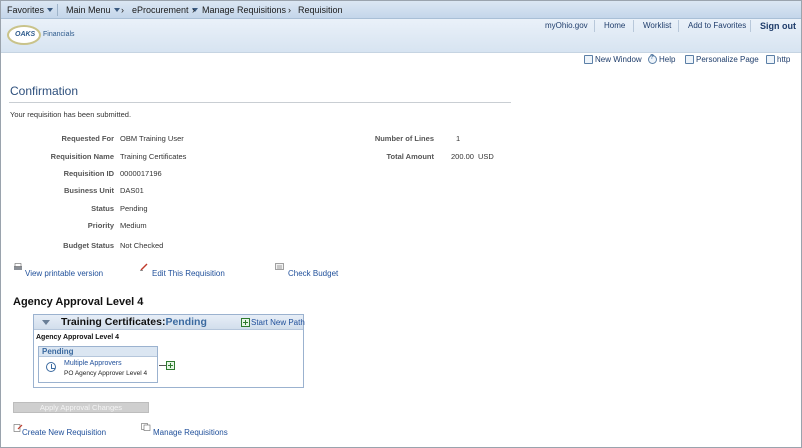 The width and height of the screenshot is (802, 448). What do you see at coordinates (141, 173) in the screenshot?
I see `requisition-id-value: 0000017196` at bounding box center [141, 173].